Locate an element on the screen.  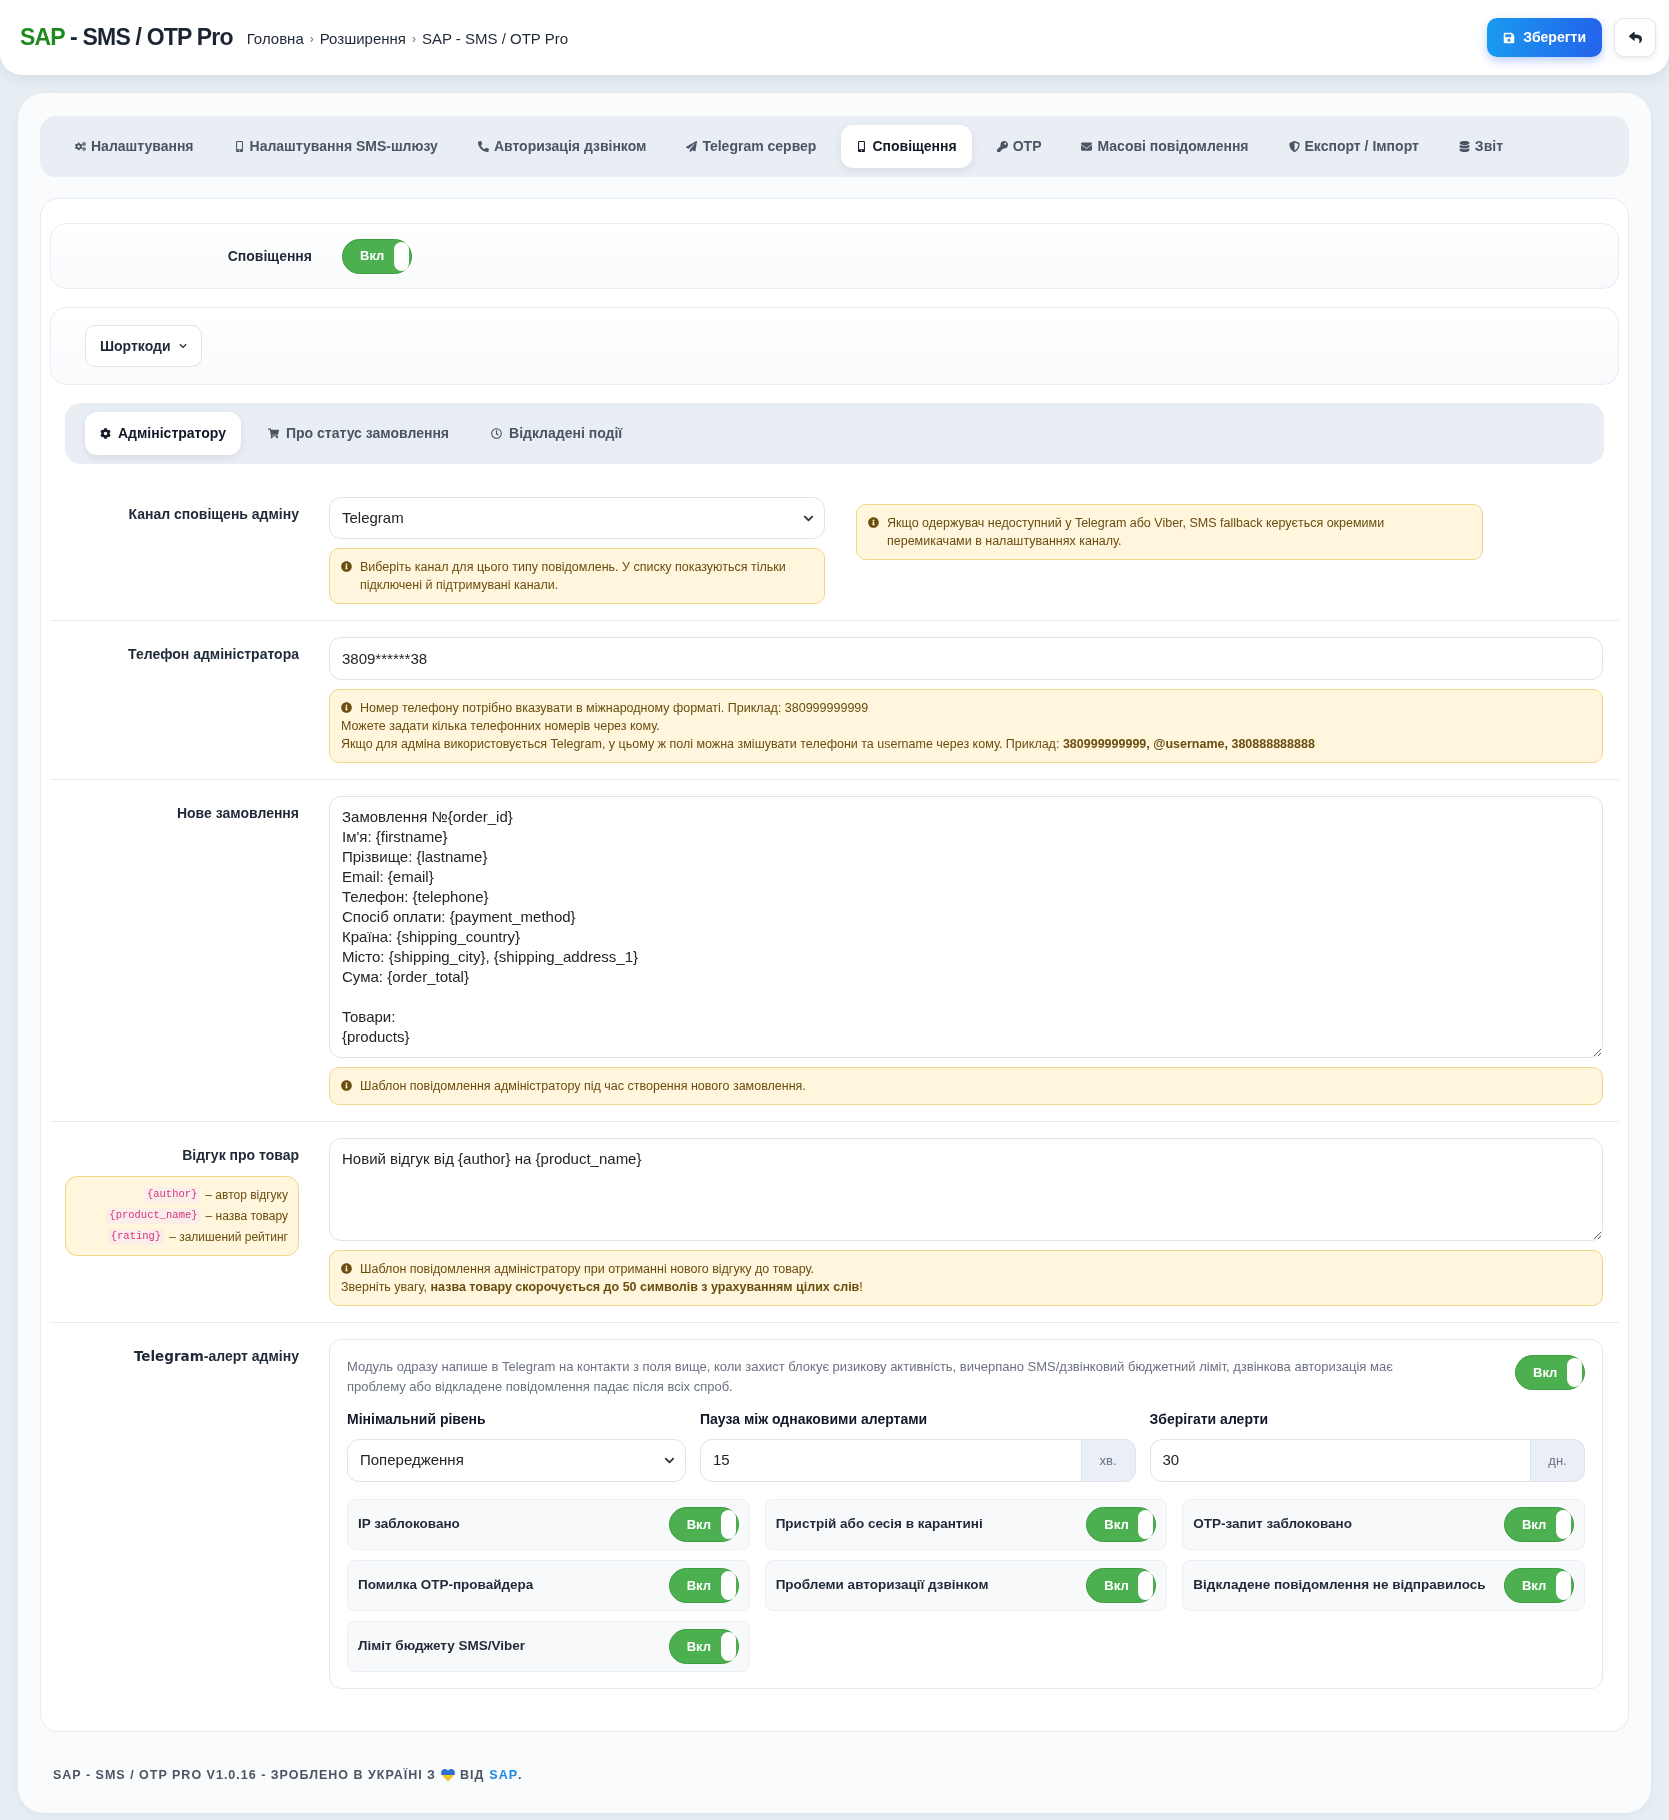
subtab: Про статус замовлення is located at coordinates (358, 433).